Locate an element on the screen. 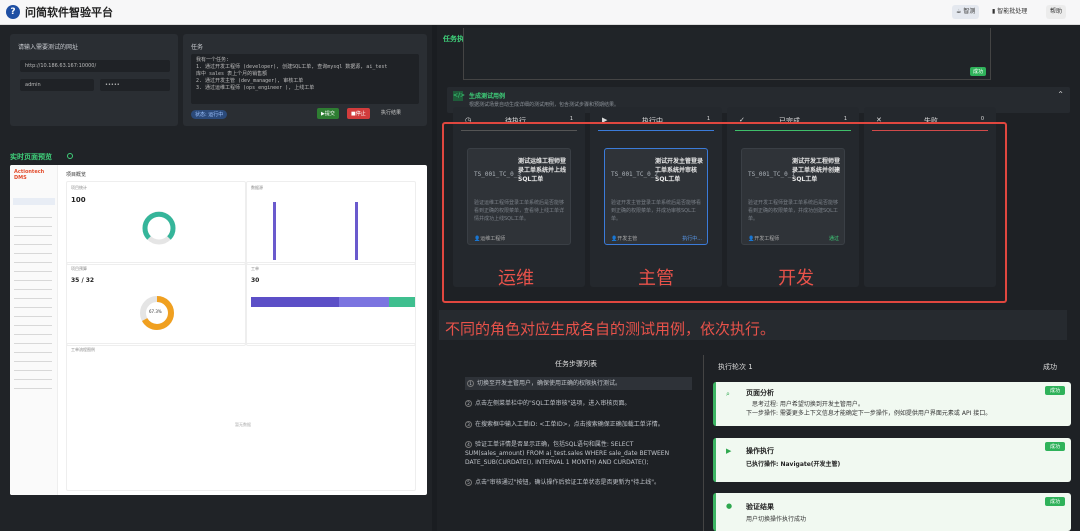 This screenshot has height=531, width=1080. donut-value: 67.3% is located at coordinates (155, 311).